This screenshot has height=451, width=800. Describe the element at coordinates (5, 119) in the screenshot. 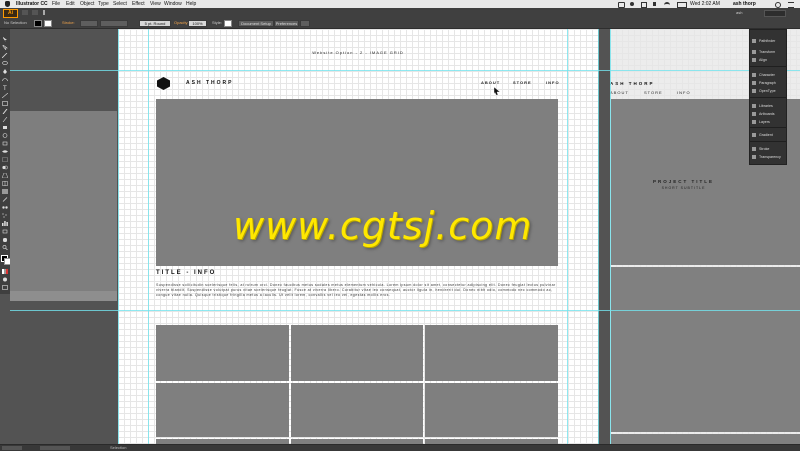

I see `pencil-tool-icon` at that location.